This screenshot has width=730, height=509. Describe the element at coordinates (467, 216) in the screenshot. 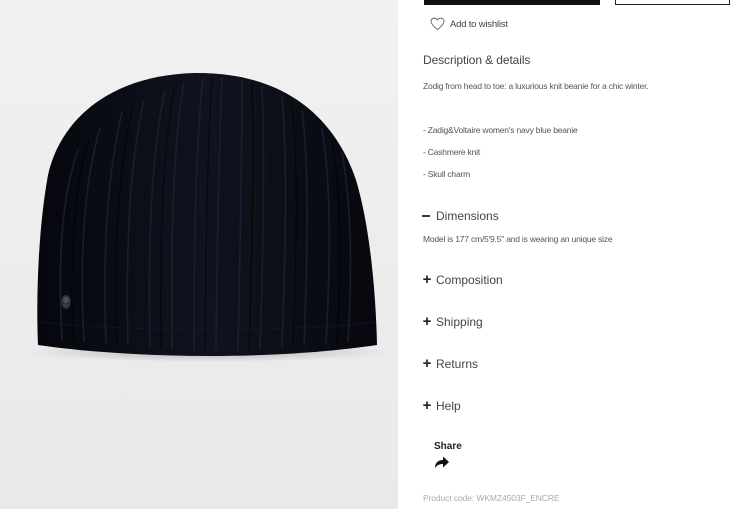

I see `accordion-label: Dimensions` at that location.